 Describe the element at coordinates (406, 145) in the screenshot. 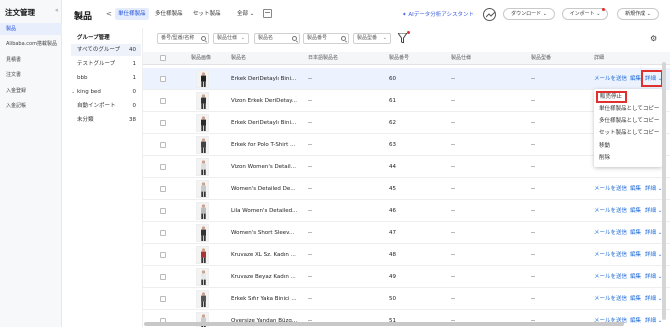

I see `table-row: Erkek for Polo T-Shirt ... -- 63 -- --` at that location.